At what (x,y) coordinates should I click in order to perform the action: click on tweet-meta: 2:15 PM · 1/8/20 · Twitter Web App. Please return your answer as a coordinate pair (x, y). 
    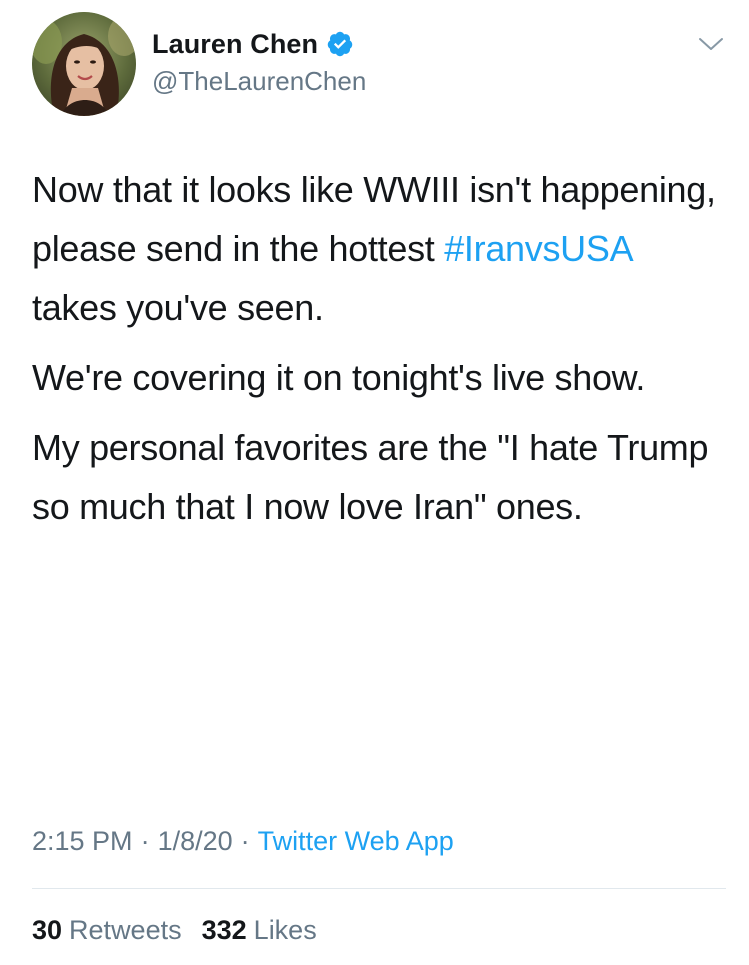
    Looking at the image, I should click on (243, 841).